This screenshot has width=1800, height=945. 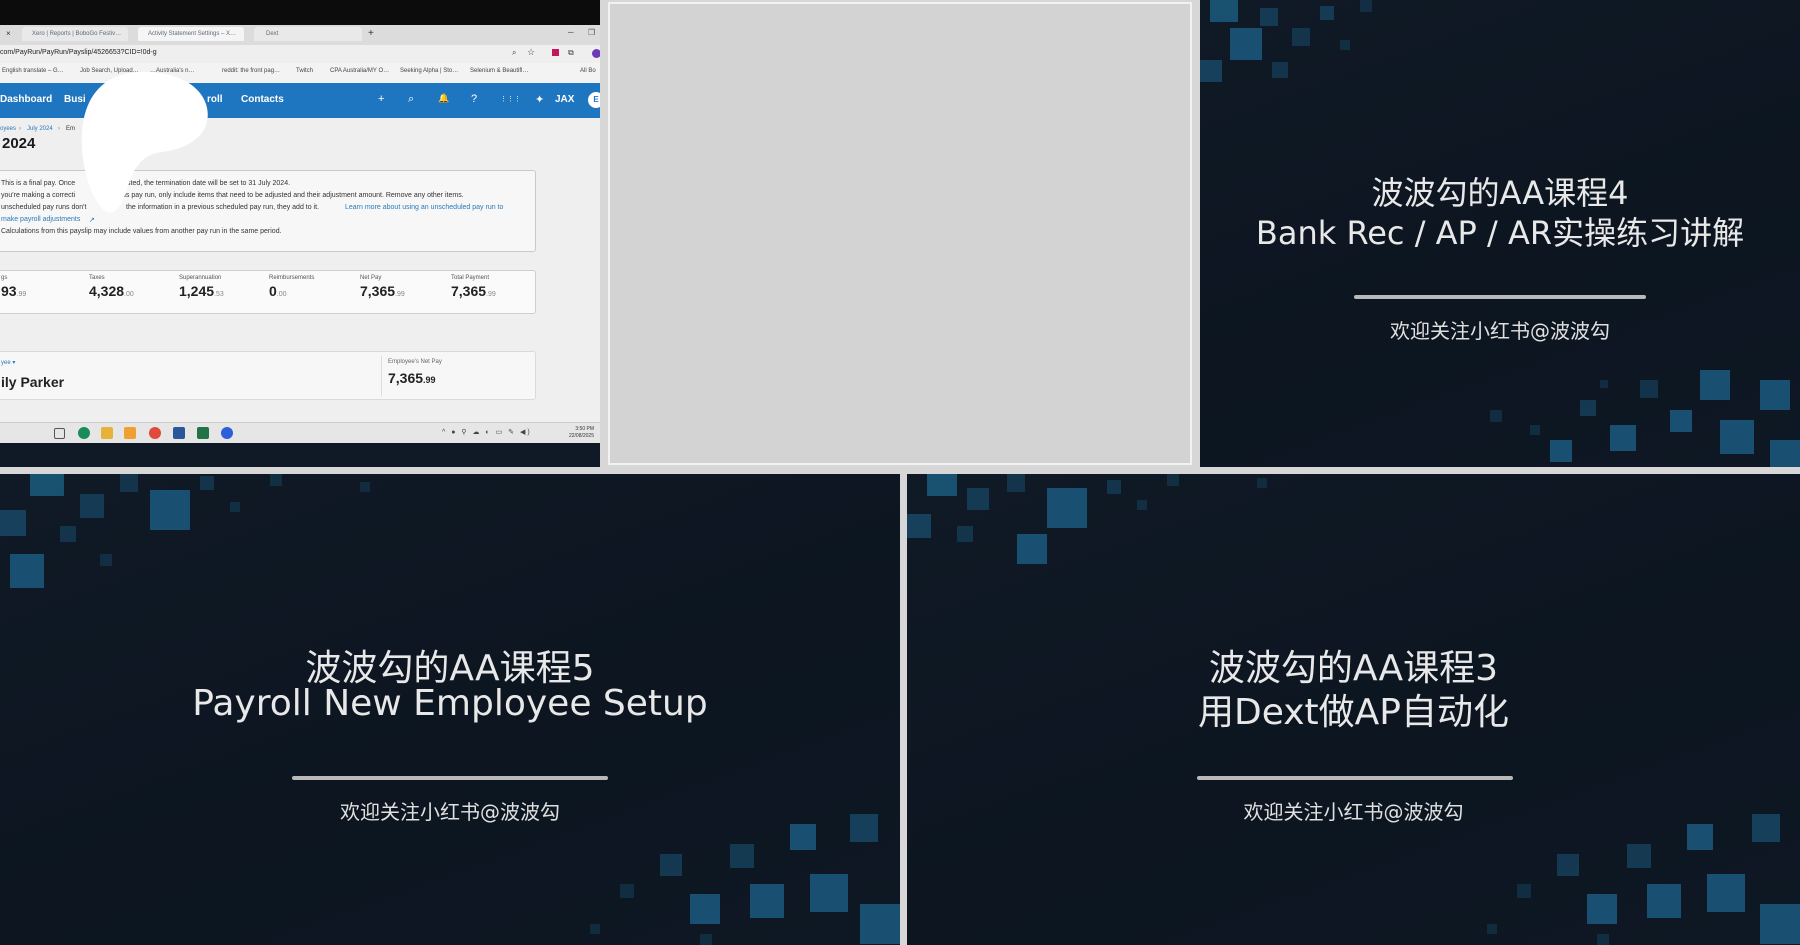 I want to click on stat-superannuation: Superannuation 1,245.53, so click(x=201, y=287).